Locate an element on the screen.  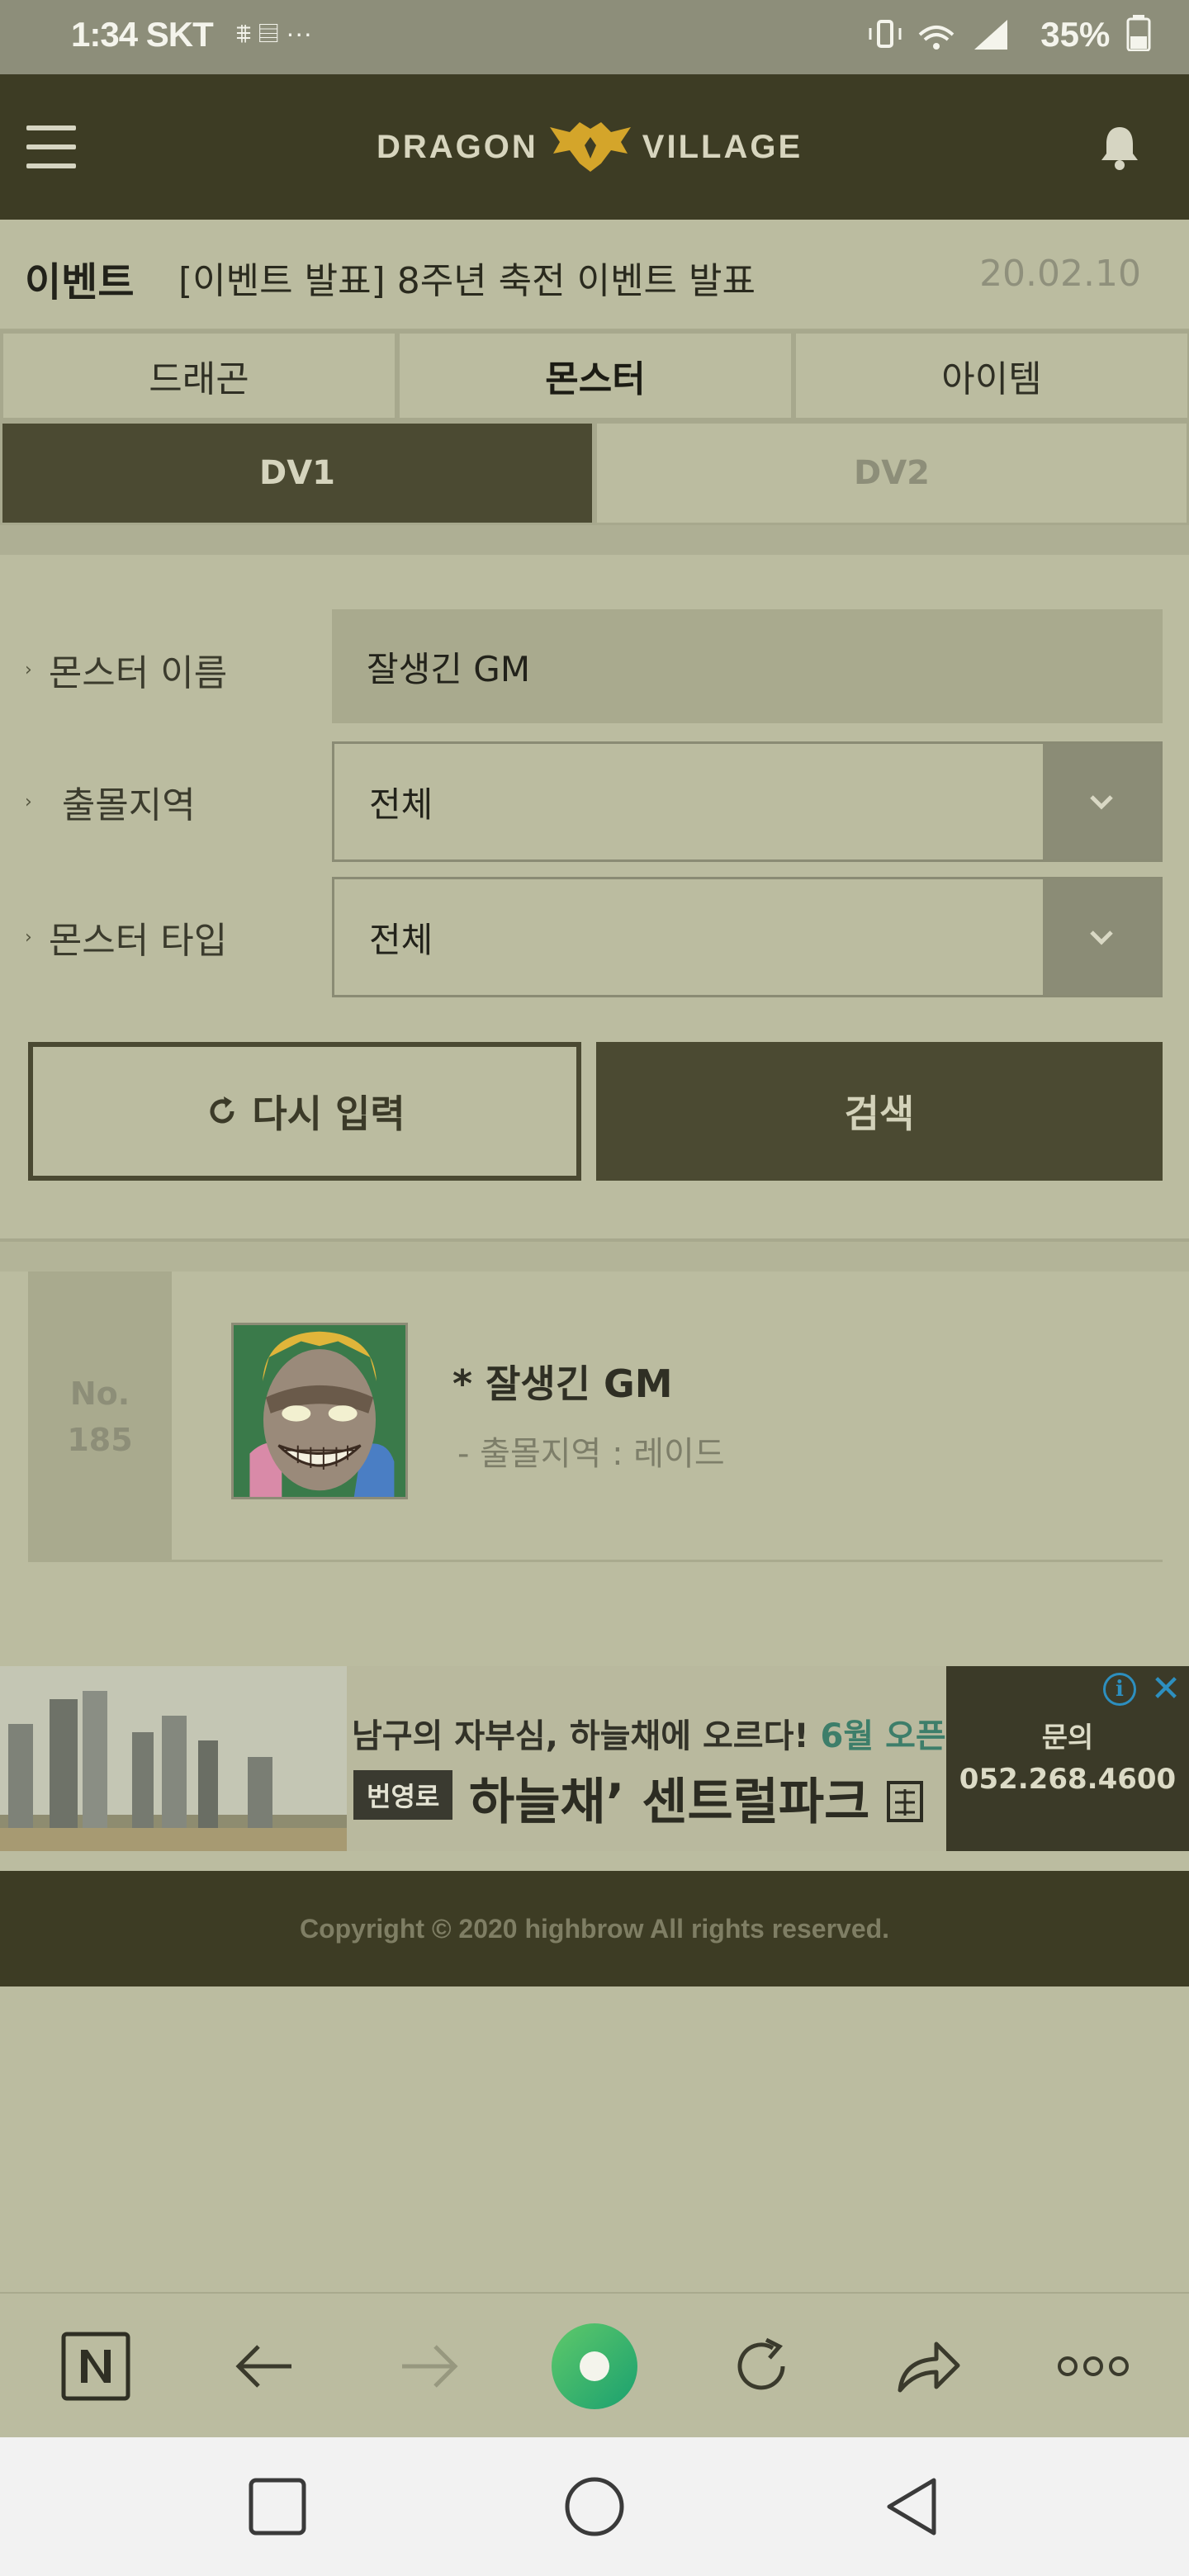
section-divider is located at coordinates (594, 540).